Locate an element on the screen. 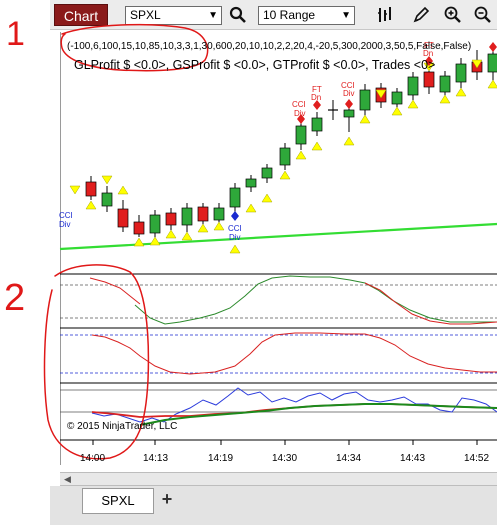 This screenshot has width=497, height=525. x-tick-label: 14:30 is located at coordinates (285, 458).